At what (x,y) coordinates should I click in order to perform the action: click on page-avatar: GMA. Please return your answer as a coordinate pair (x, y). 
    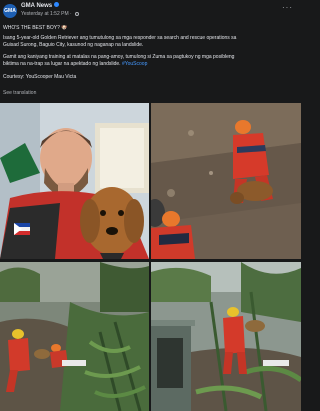
    Looking at the image, I should click on (10, 11).